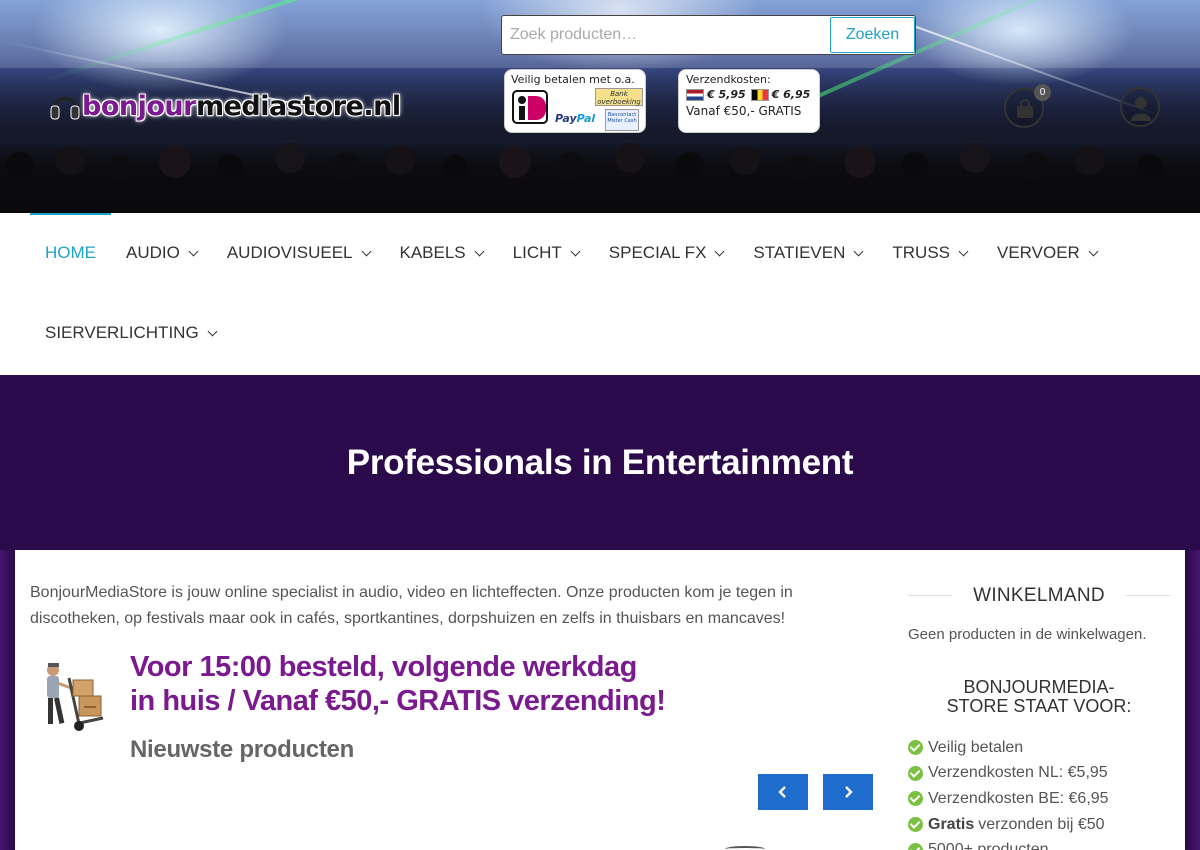  Describe the element at coordinates (398, 701) in the screenshot. I see `promo-line-2: in huis / Vanaf €50,- GRATIS verzending!` at that location.